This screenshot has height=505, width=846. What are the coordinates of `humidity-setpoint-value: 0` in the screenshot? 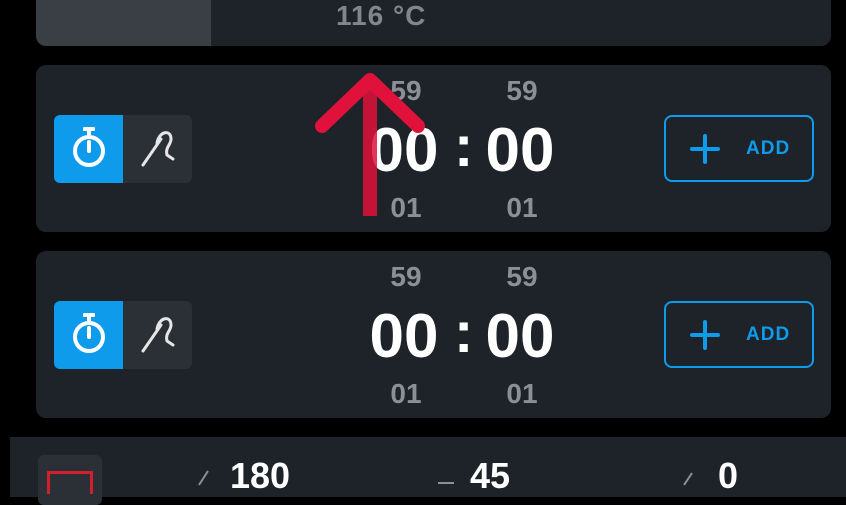 It's located at (728, 476).